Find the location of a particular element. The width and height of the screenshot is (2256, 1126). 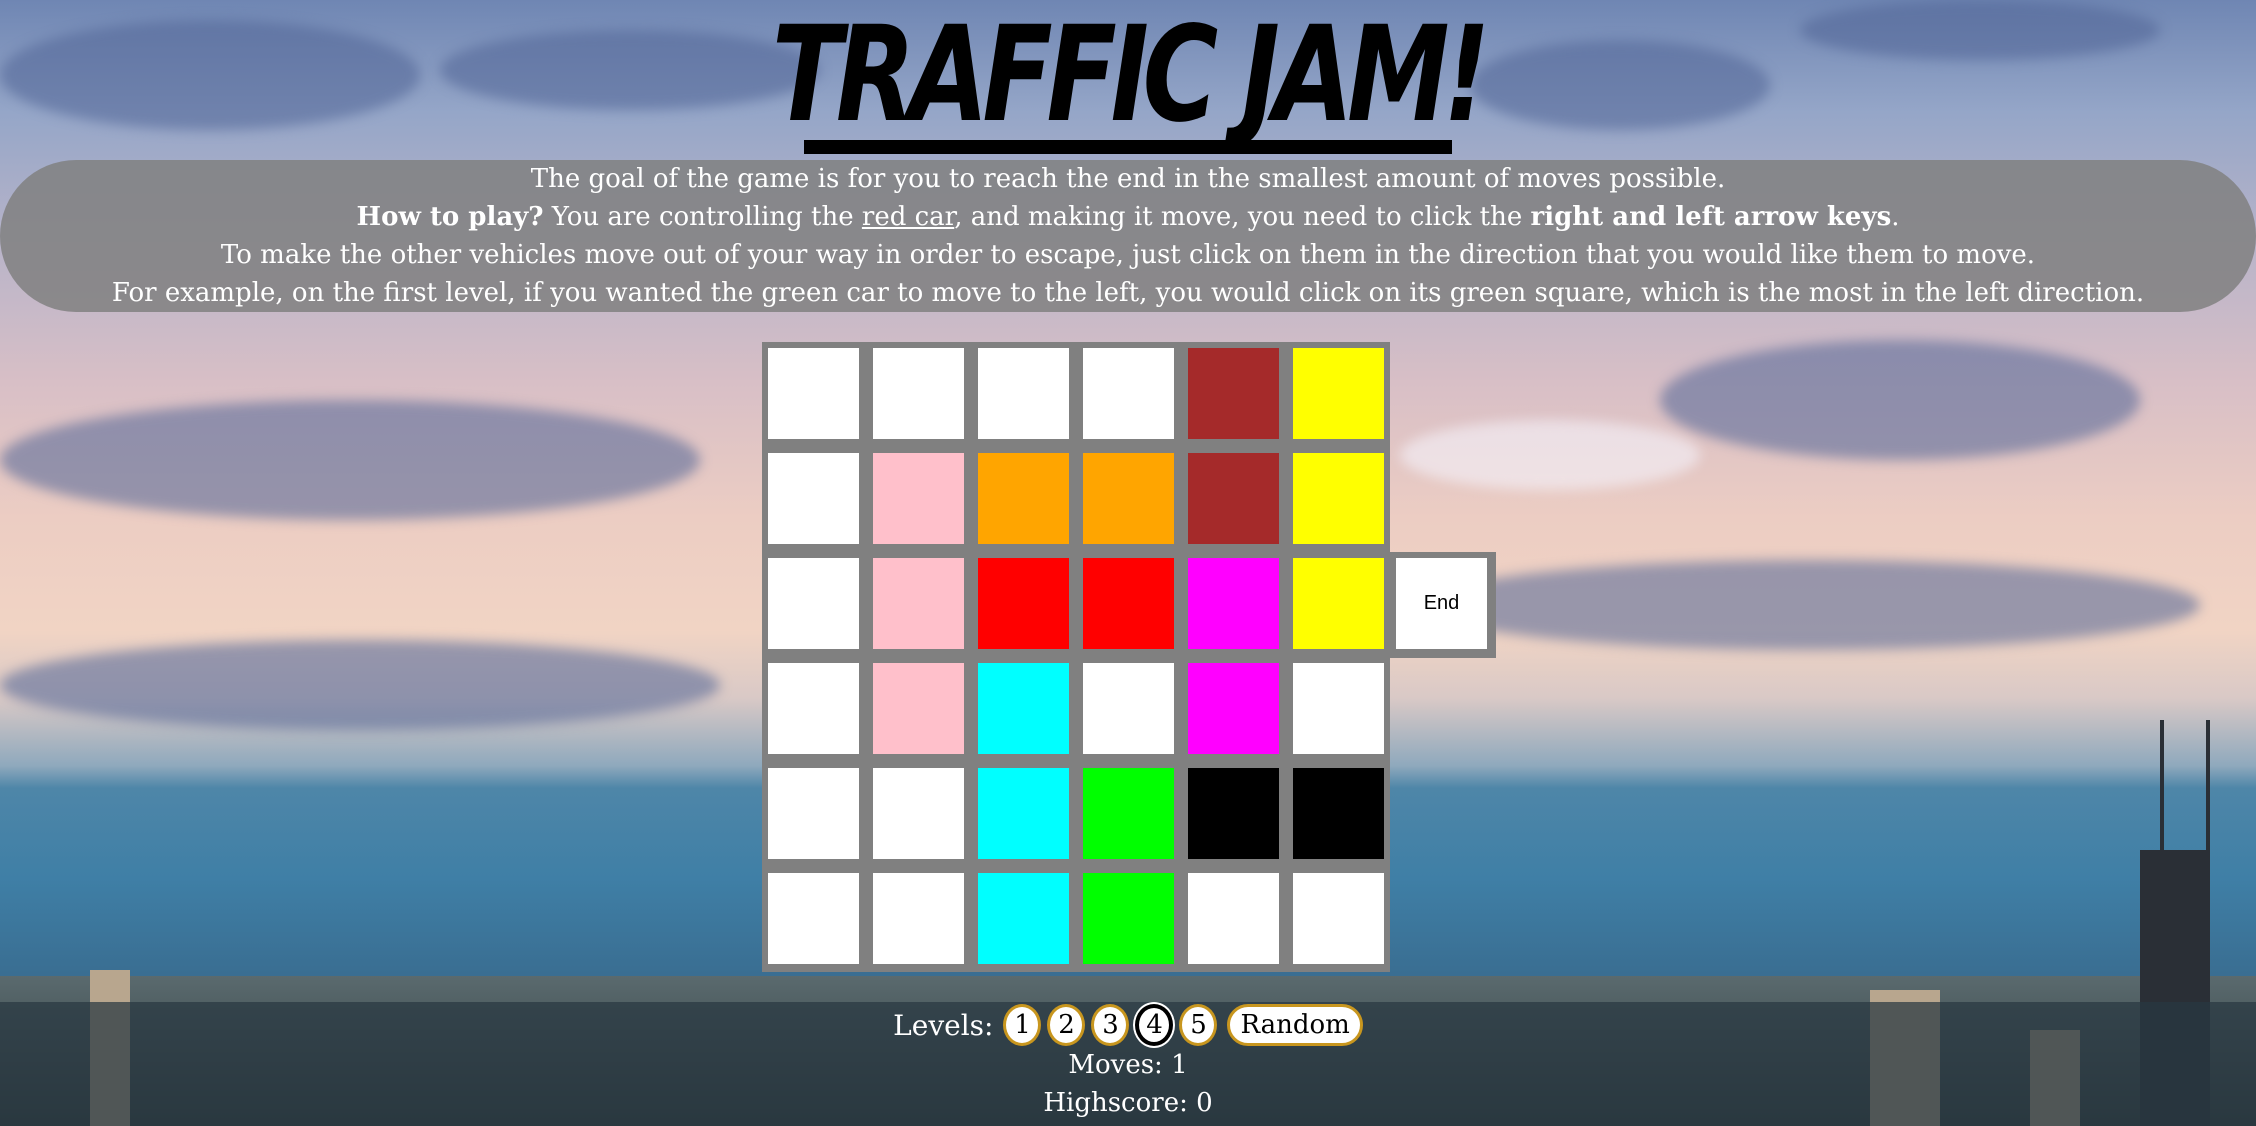

title-underline is located at coordinates (1128, 147).